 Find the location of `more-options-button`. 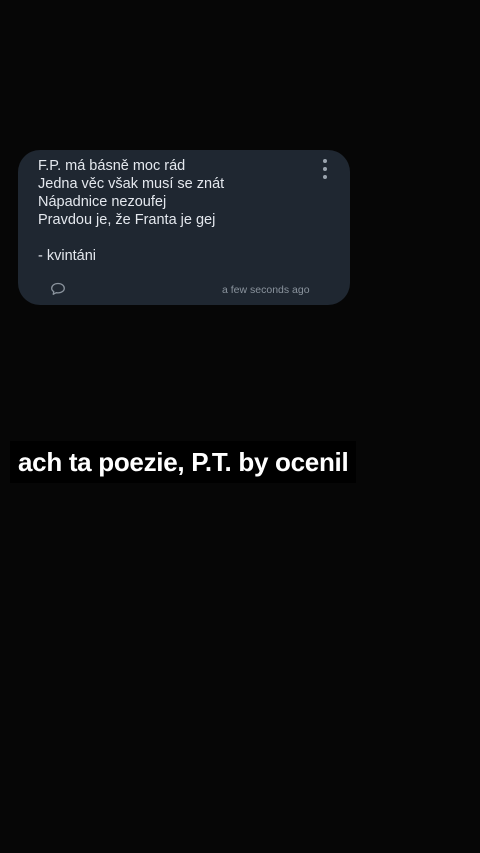

more-options-button is located at coordinates (325, 169).